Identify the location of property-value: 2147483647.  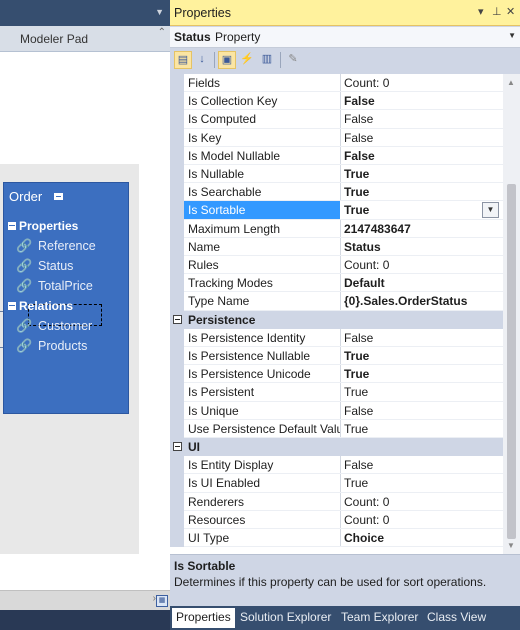
(377, 229).